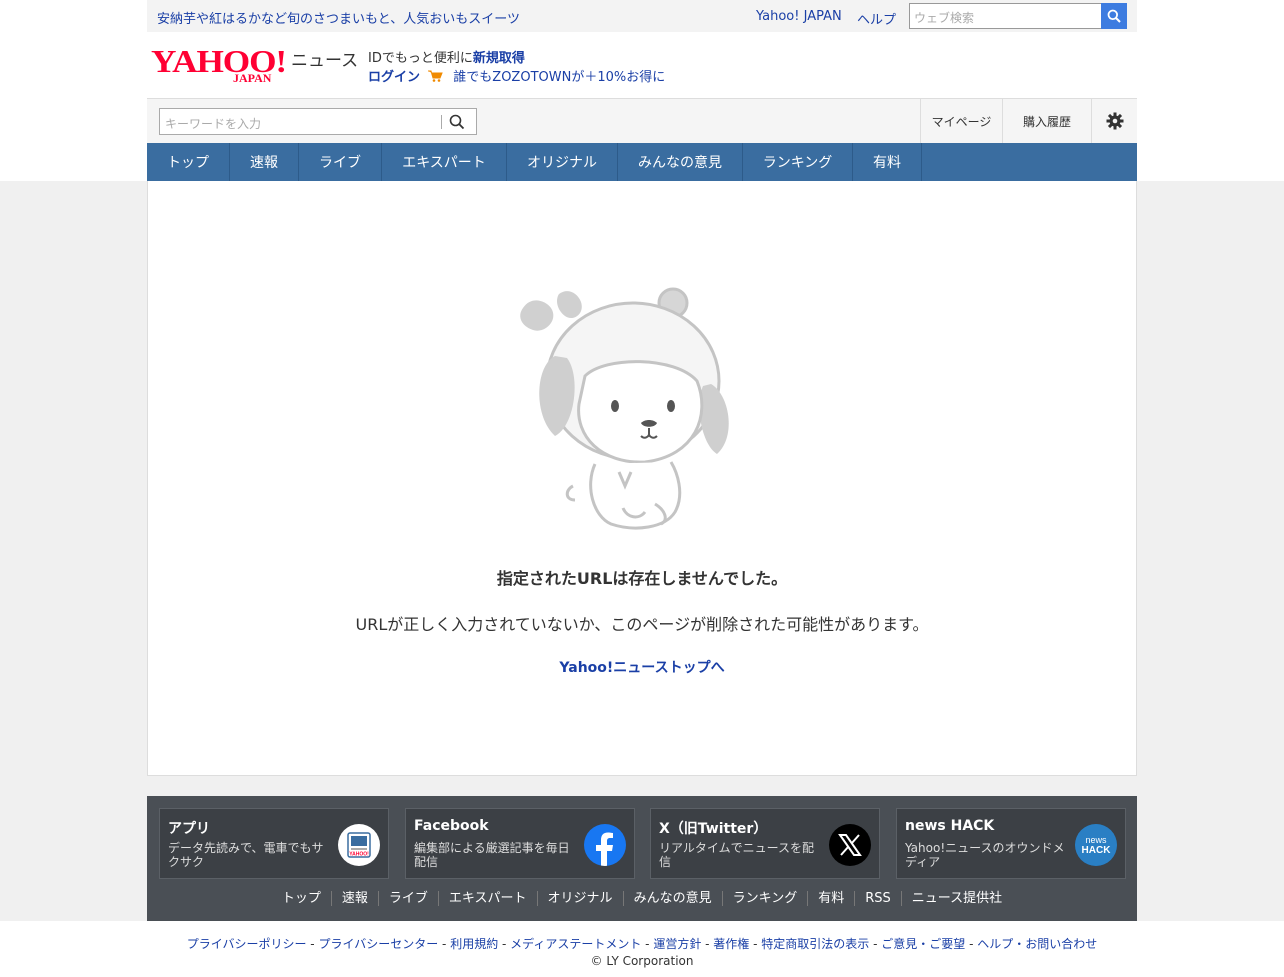 The image size is (1284, 977). Describe the element at coordinates (956, 898) in the screenshot. I see `footer-link-providers: ニュース提供社` at that location.